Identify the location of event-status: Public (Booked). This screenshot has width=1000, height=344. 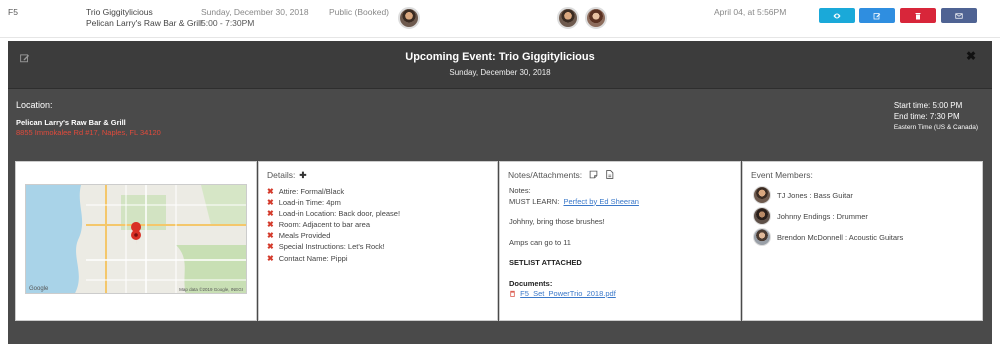
(359, 12).